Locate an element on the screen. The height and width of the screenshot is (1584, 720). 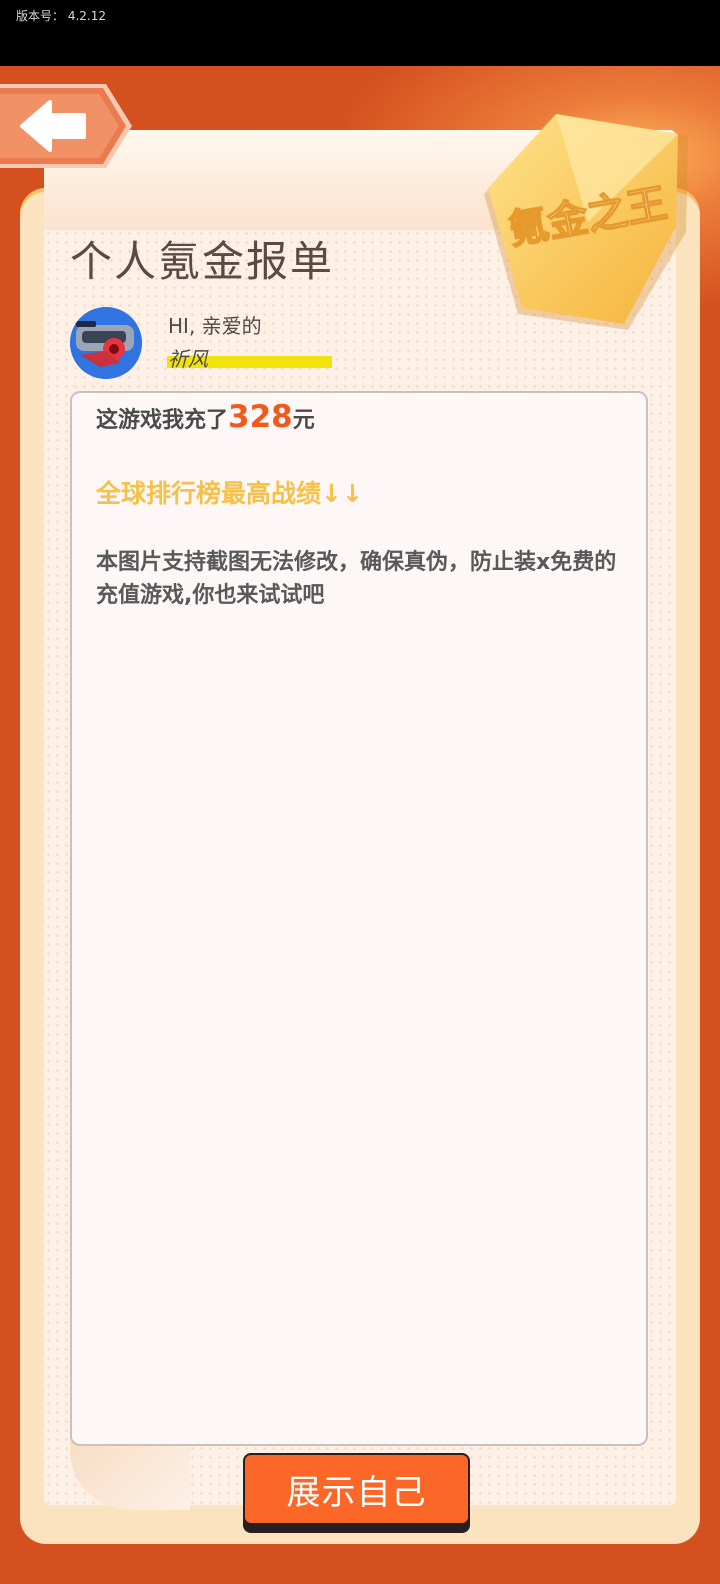
recharge-summary: 这游戏我充了328元 is located at coordinates (205, 417).